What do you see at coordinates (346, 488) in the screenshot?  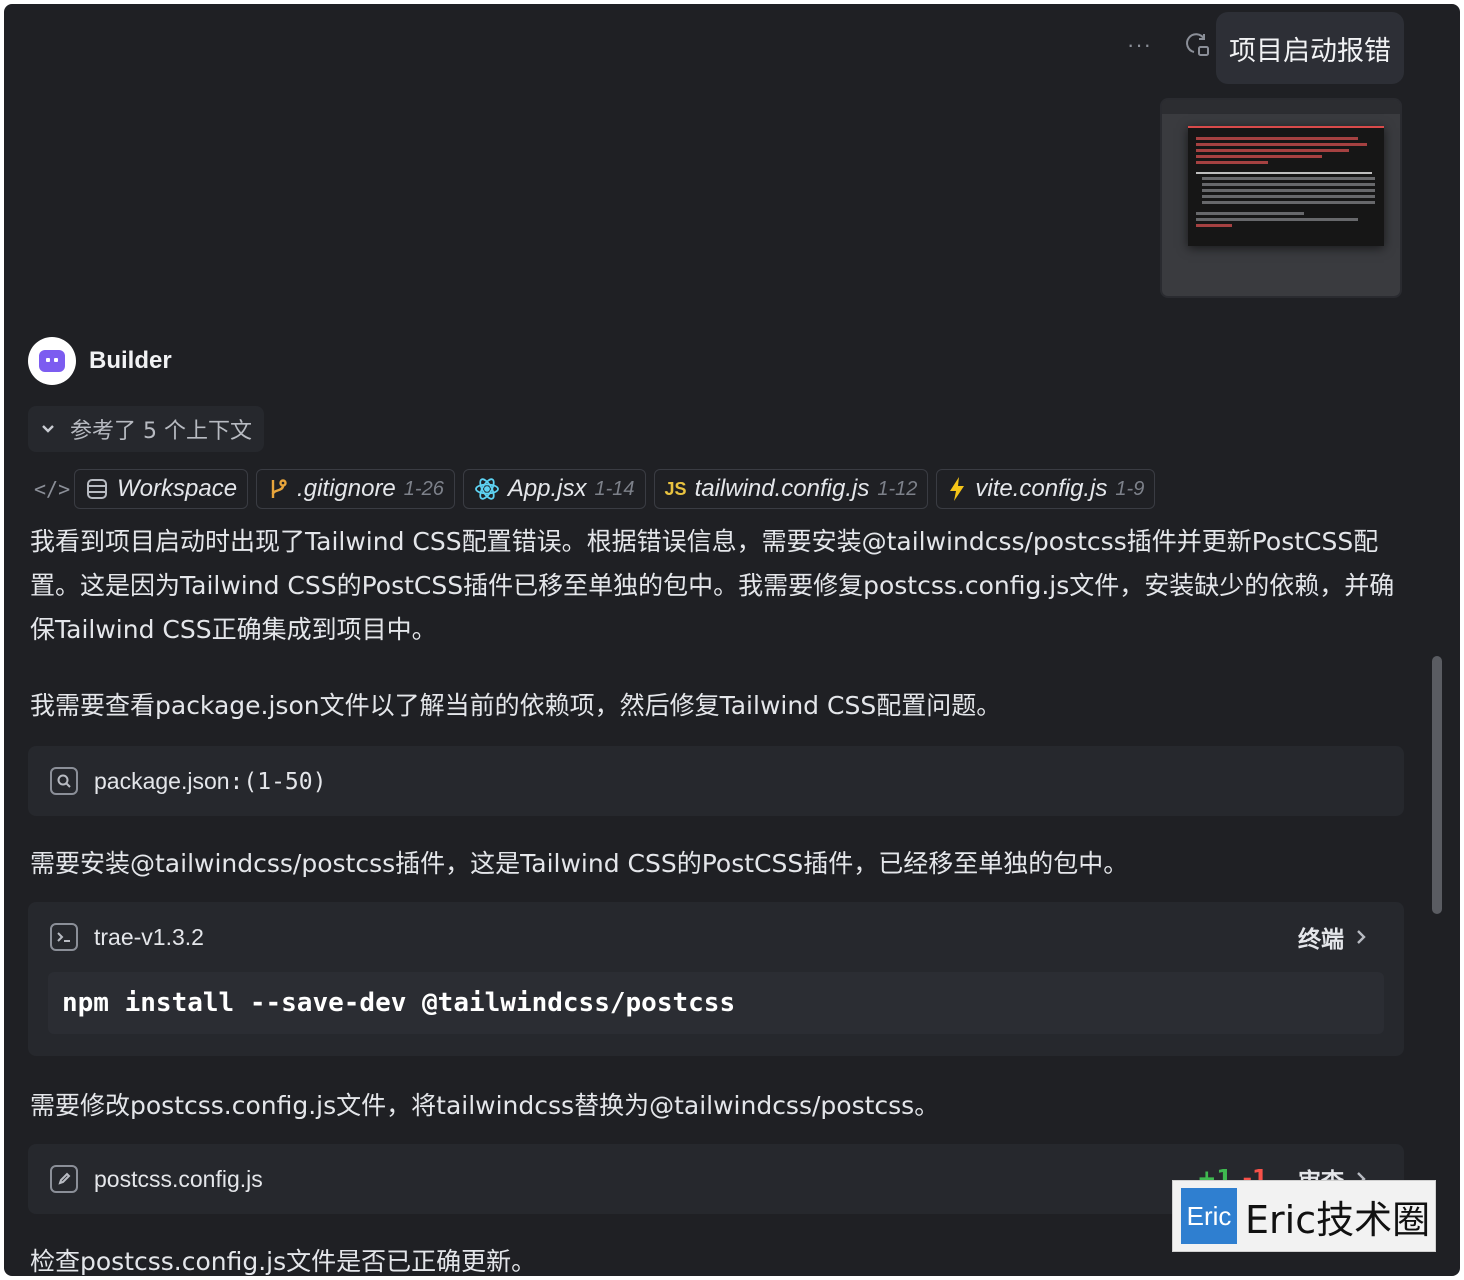 I see `chip-label: .gitignore` at bounding box center [346, 488].